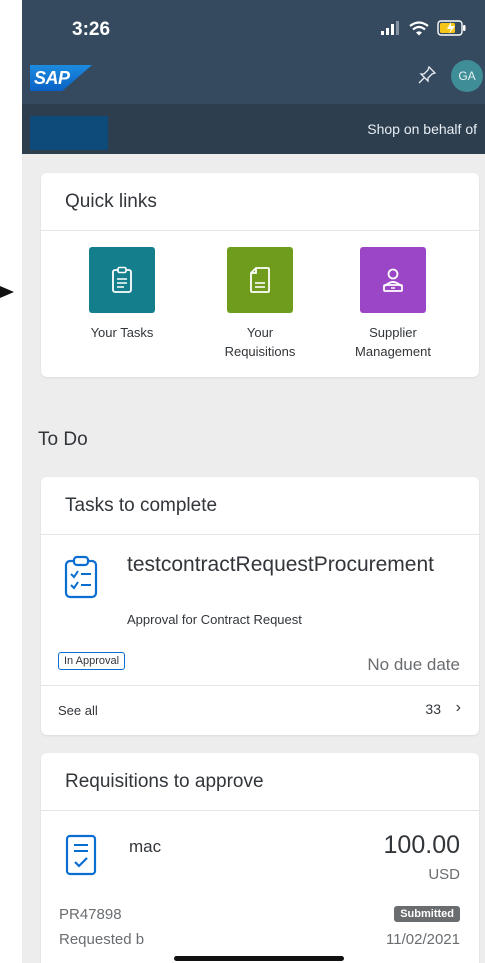 This screenshot has height=963, width=485. Describe the element at coordinates (122, 332) in the screenshot. I see `your-tasks-label: Your Tasks` at that location.